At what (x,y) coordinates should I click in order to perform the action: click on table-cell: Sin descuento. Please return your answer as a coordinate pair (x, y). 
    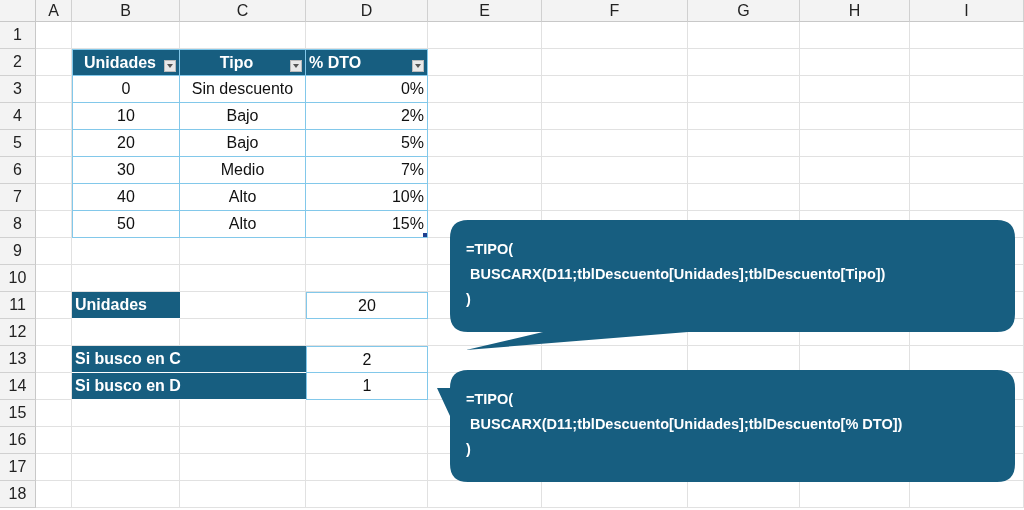
    Looking at the image, I should click on (243, 89).